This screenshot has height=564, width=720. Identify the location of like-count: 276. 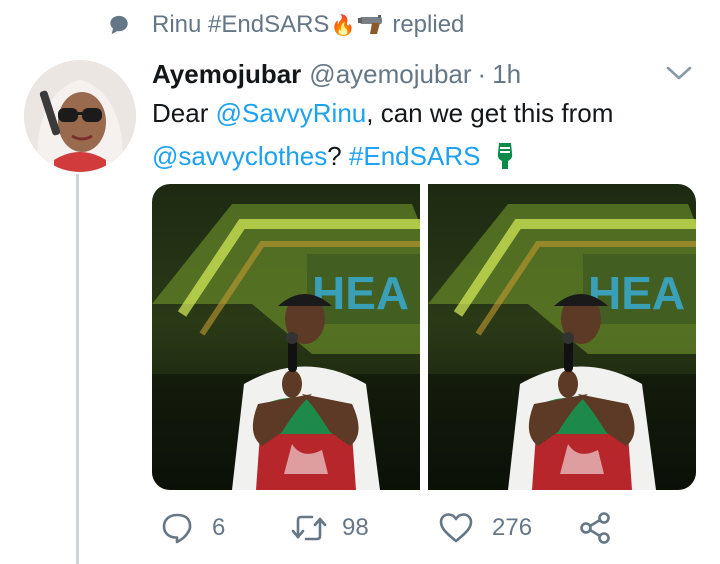
(512, 527).